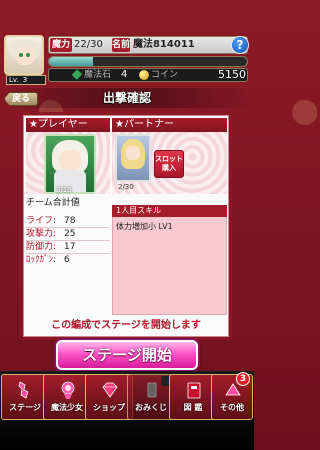 The height and width of the screenshot is (450, 320). I want to click on nav-label-other: その他, so click(232, 407).